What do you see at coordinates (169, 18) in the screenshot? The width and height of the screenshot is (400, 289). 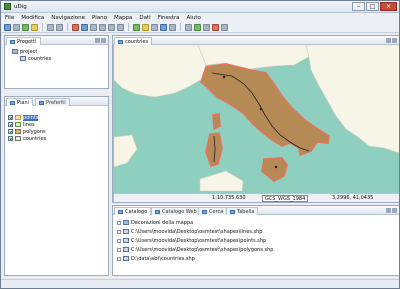 I see `menu-finestra: Finestra` at bounding box center [169, 18].